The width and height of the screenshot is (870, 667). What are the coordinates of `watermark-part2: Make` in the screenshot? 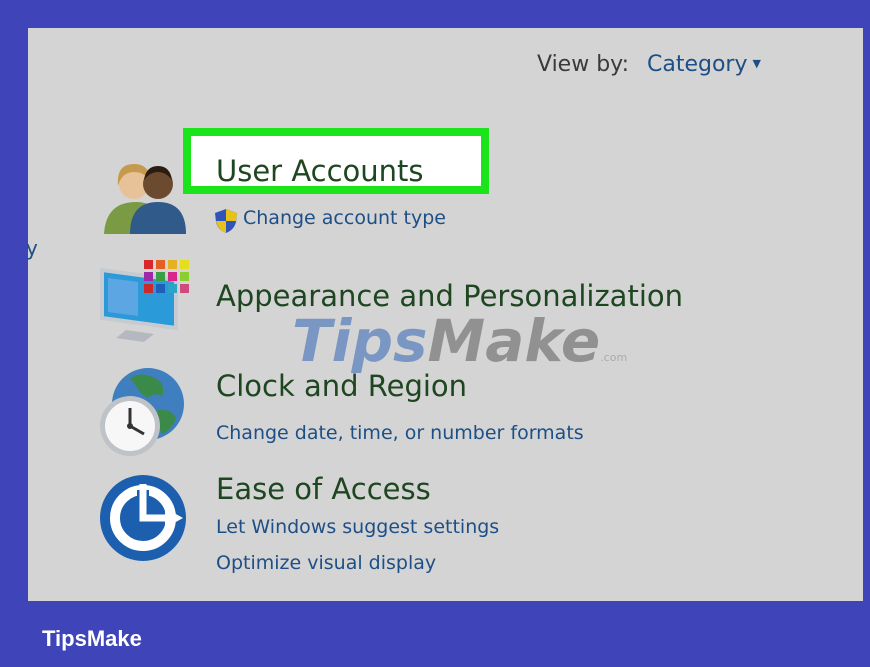 It's located at (514, 341).